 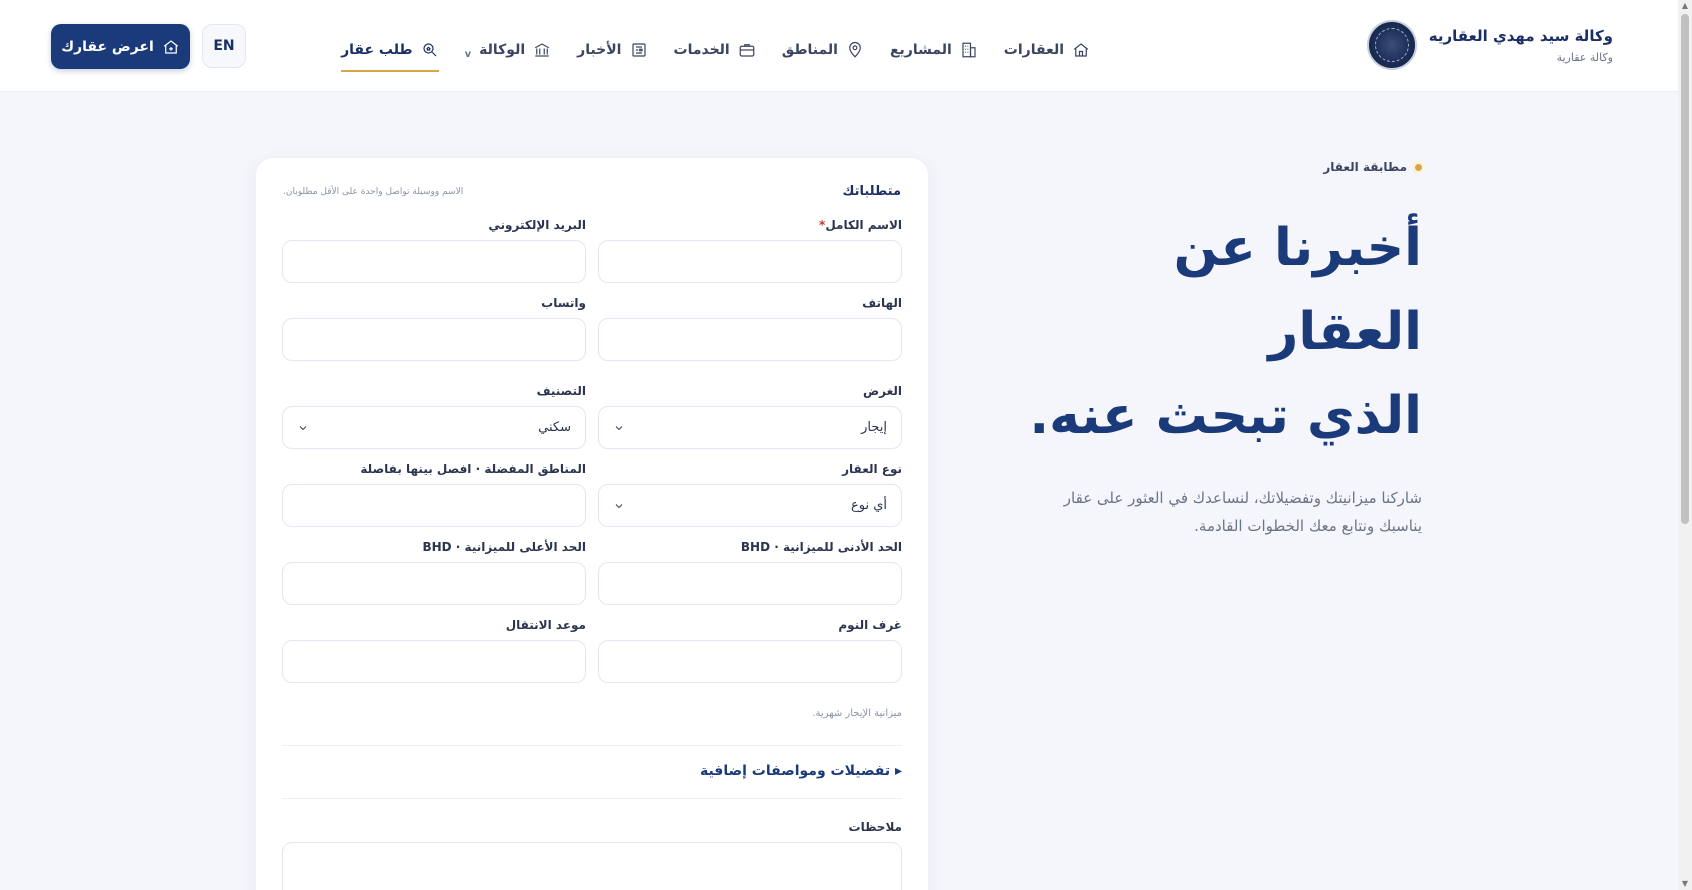 I want to click on purpose-label: الغرض, so click(x=882, y=391).